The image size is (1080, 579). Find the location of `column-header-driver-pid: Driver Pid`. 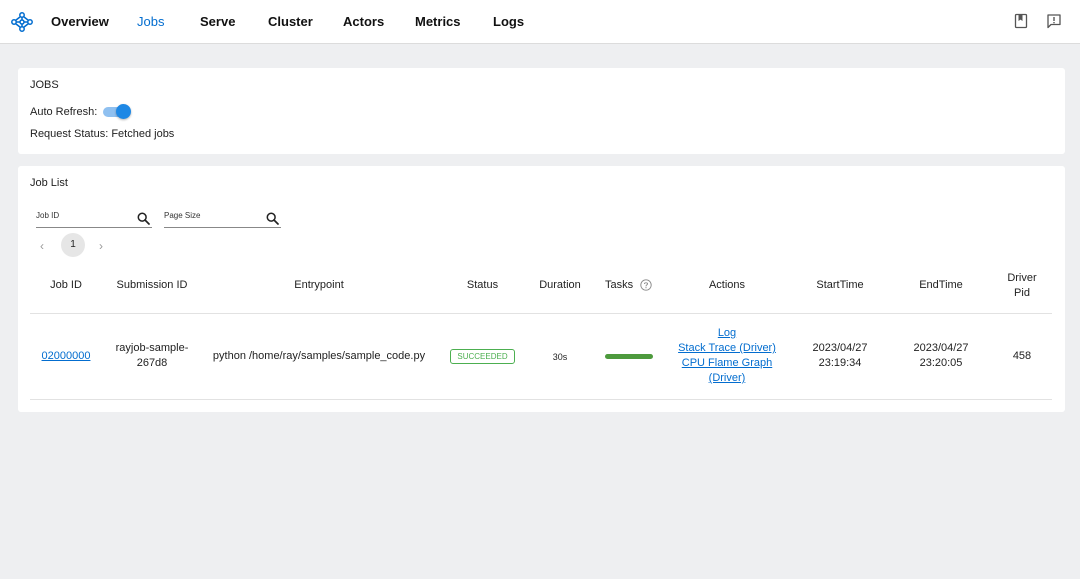

column-header-driver-pid: Driver Pid is located at coordinates (1022, 286).